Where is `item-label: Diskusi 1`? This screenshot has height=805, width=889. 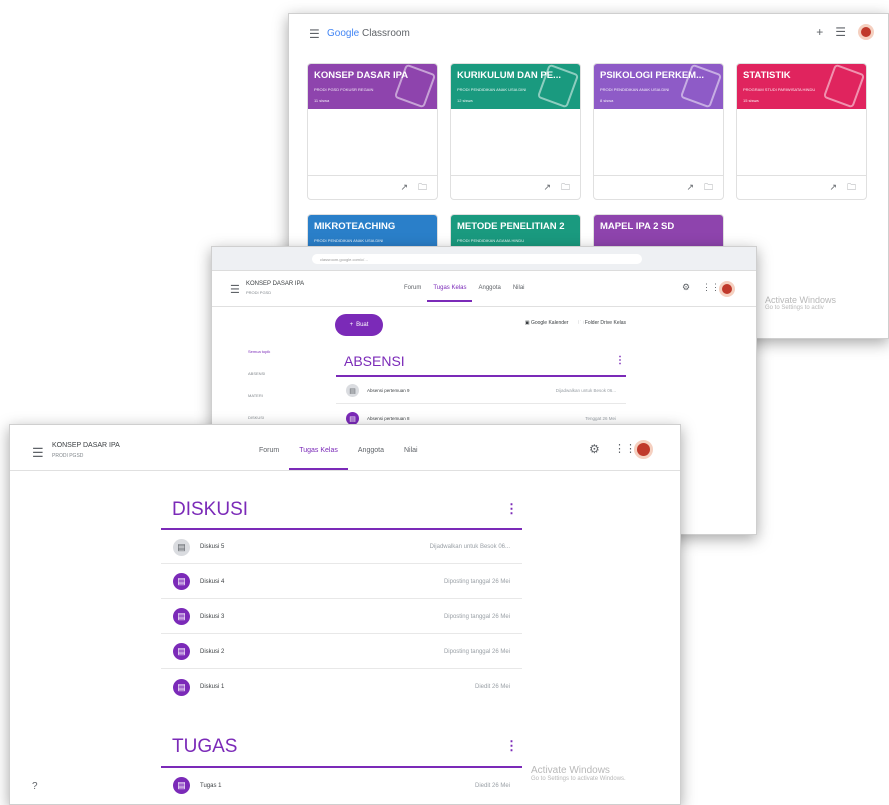
item-label: Diskusi 1 is located at coordinates (212, 687).